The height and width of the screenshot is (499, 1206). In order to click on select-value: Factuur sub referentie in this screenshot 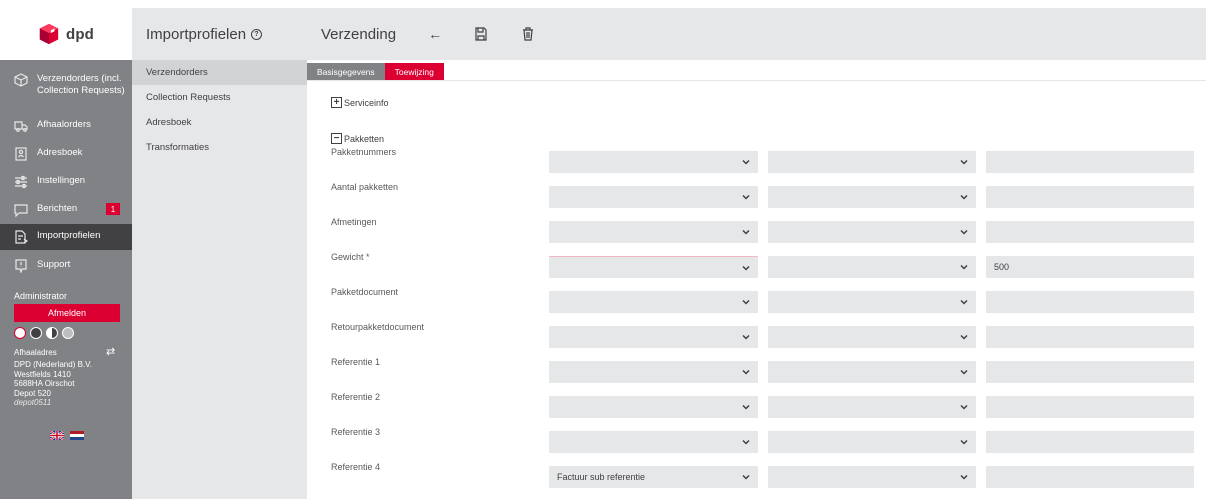, I will do `click(601, 477)`.